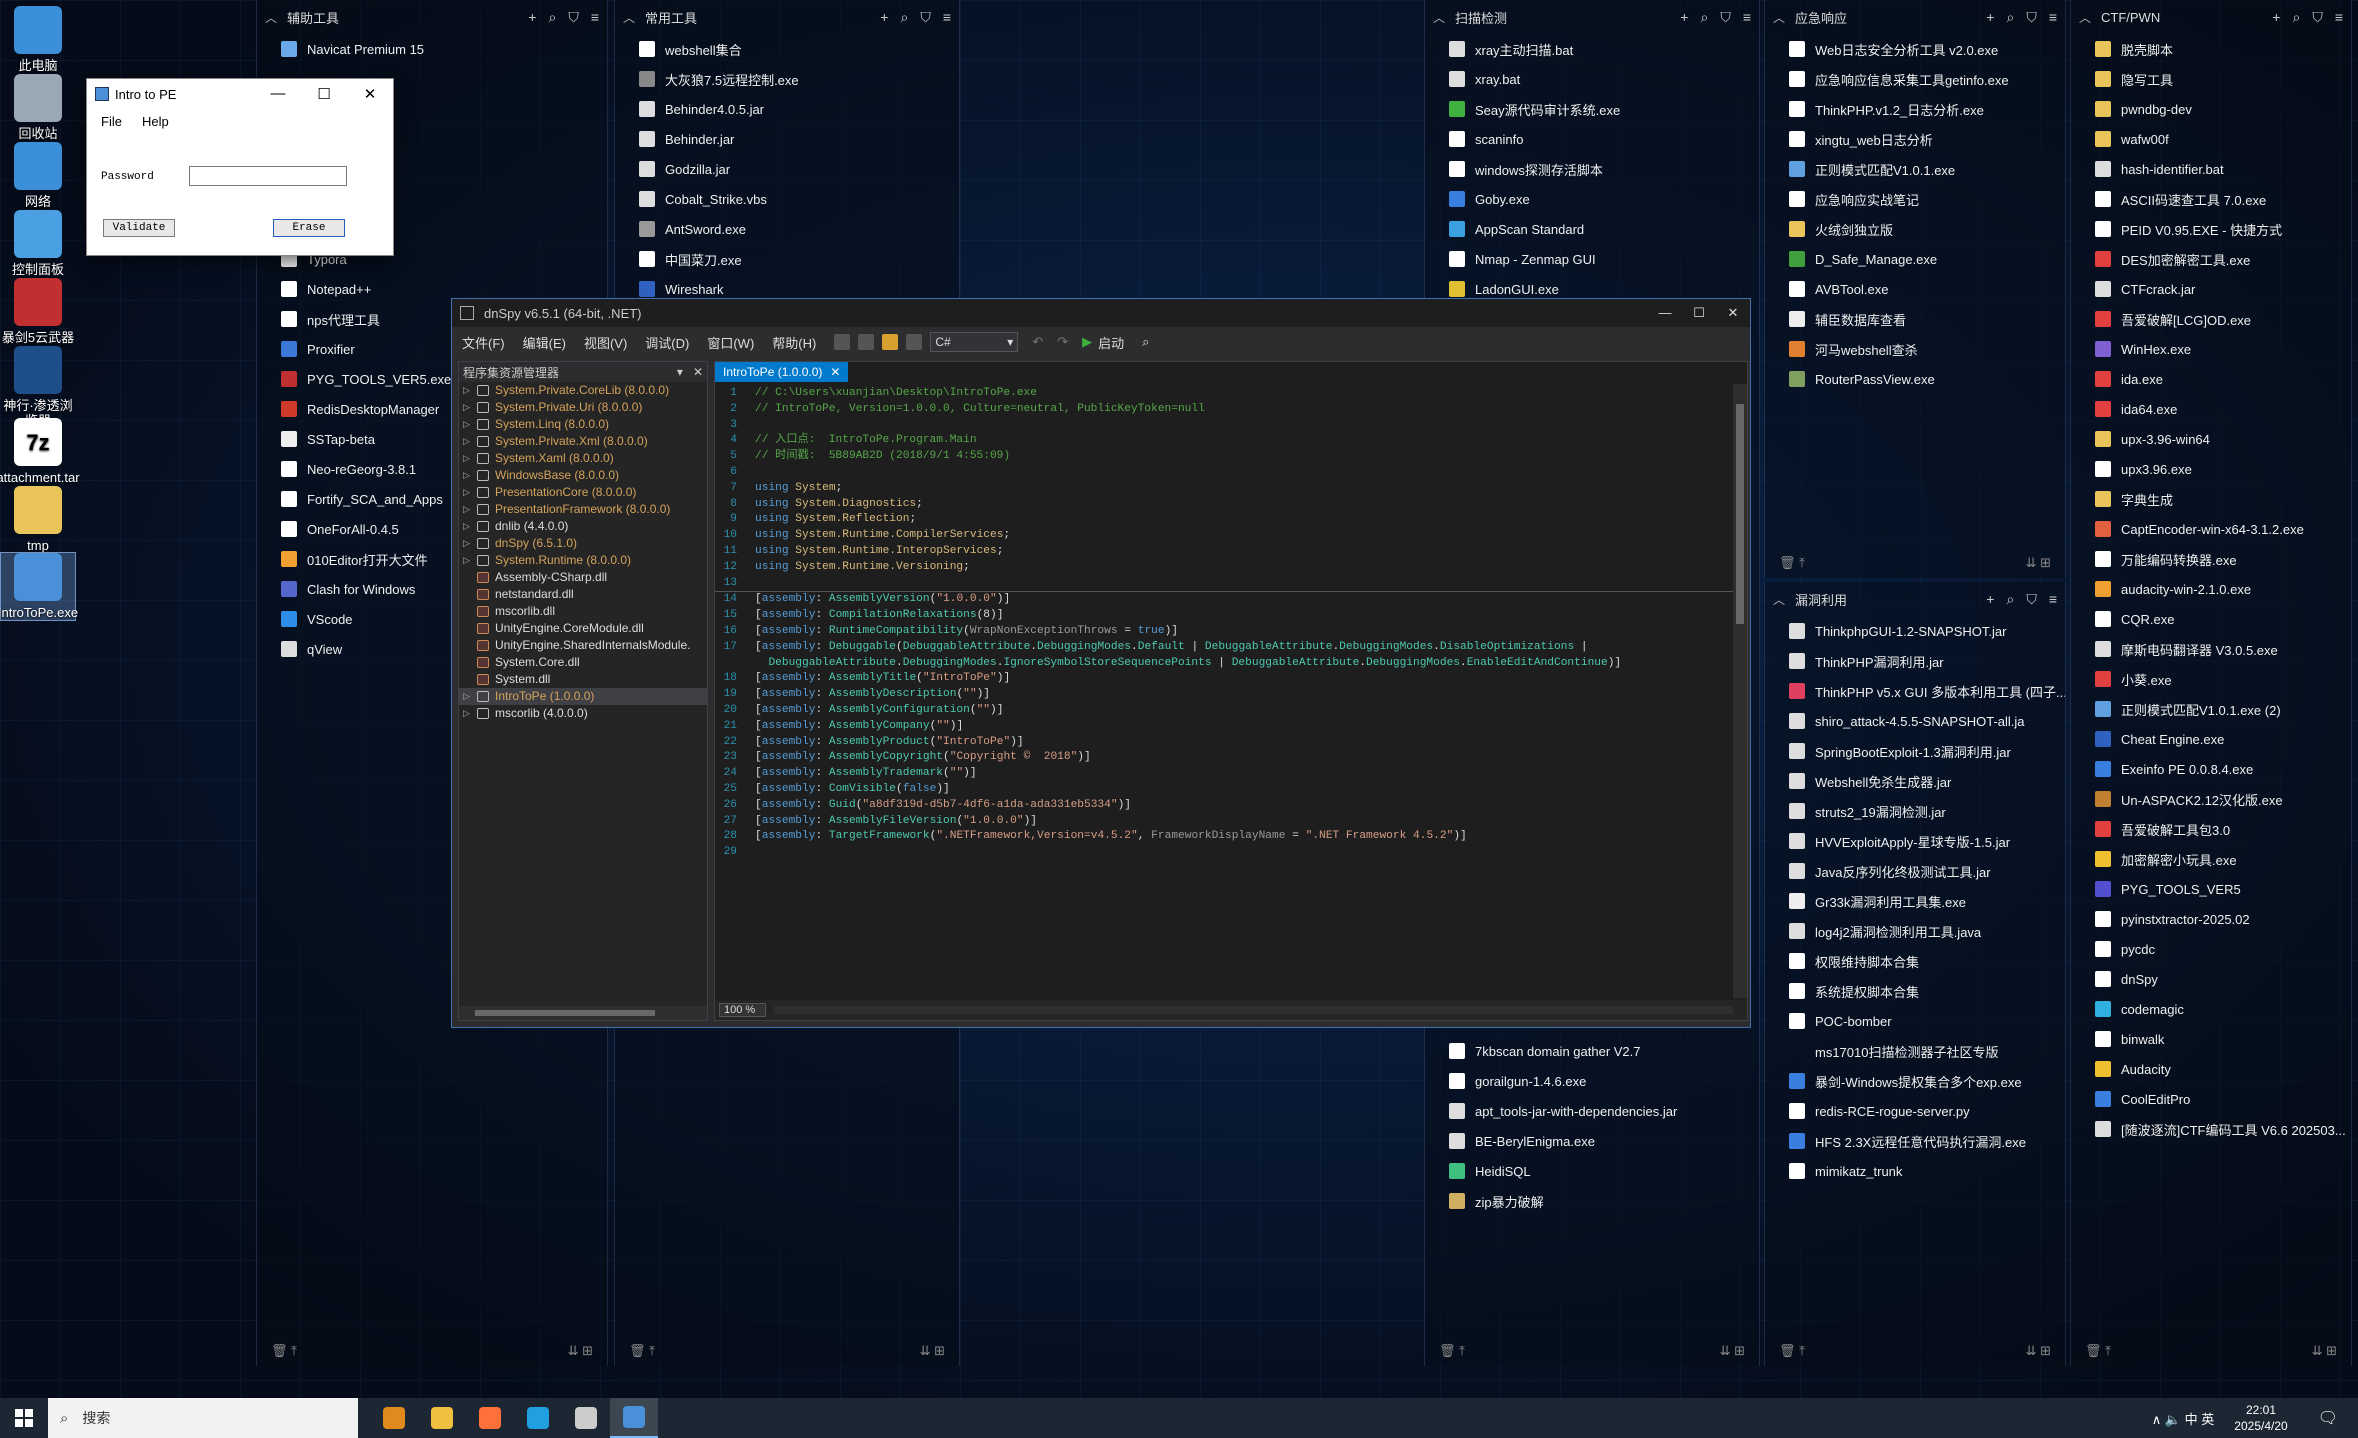  What do you see at coordinates (2211, 679) in the screenshot?
I see `fence-item: 小葵.exe` at bounding box center [2211, 679].